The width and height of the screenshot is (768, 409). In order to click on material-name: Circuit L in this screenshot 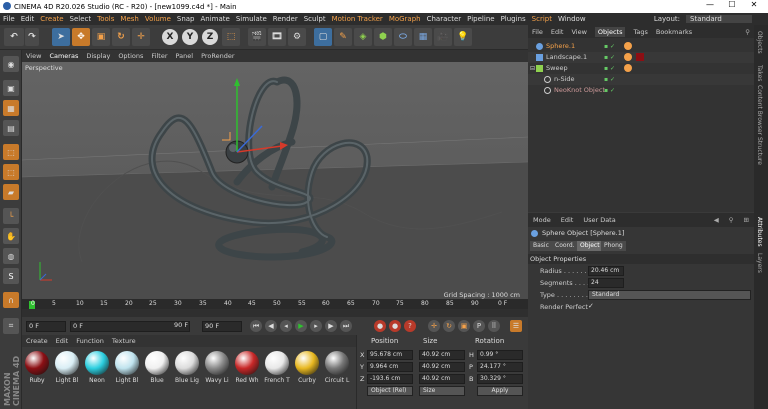, I will do `click(337, 380)`.